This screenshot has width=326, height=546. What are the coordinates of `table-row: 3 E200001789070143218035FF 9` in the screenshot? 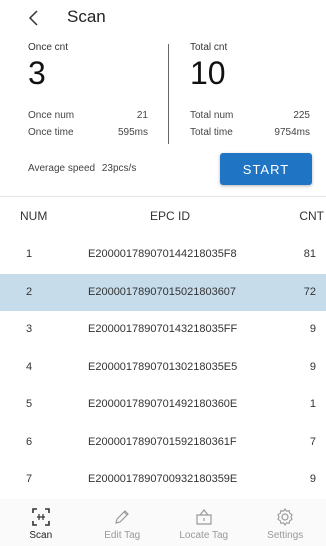 It's located at (163, 330).